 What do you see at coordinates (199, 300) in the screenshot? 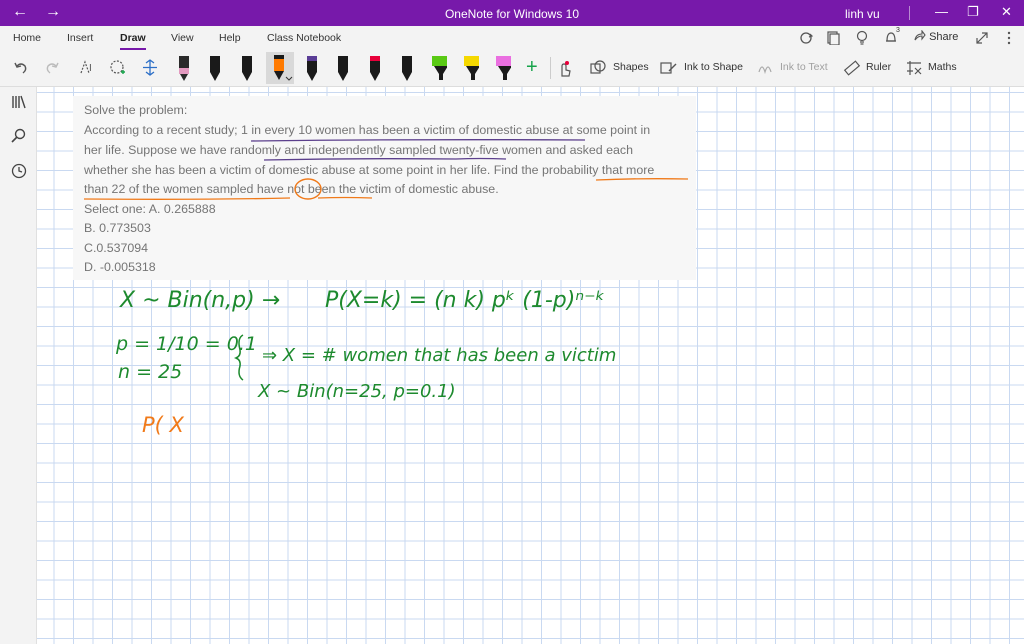
I see `ink-binomial-definition: X ~ Bin(n,p) →` at bounding box center [199, 300].